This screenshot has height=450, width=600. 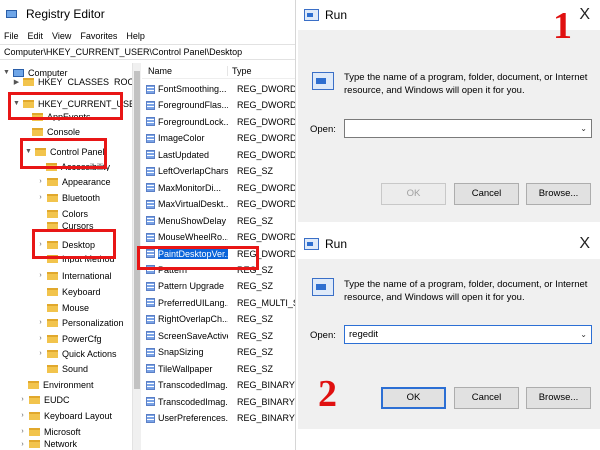 What do you see at coordinates (16, 82) in the screenshot?
I see `chevron-right-icon: ▶` at bounding box center [16, 82].